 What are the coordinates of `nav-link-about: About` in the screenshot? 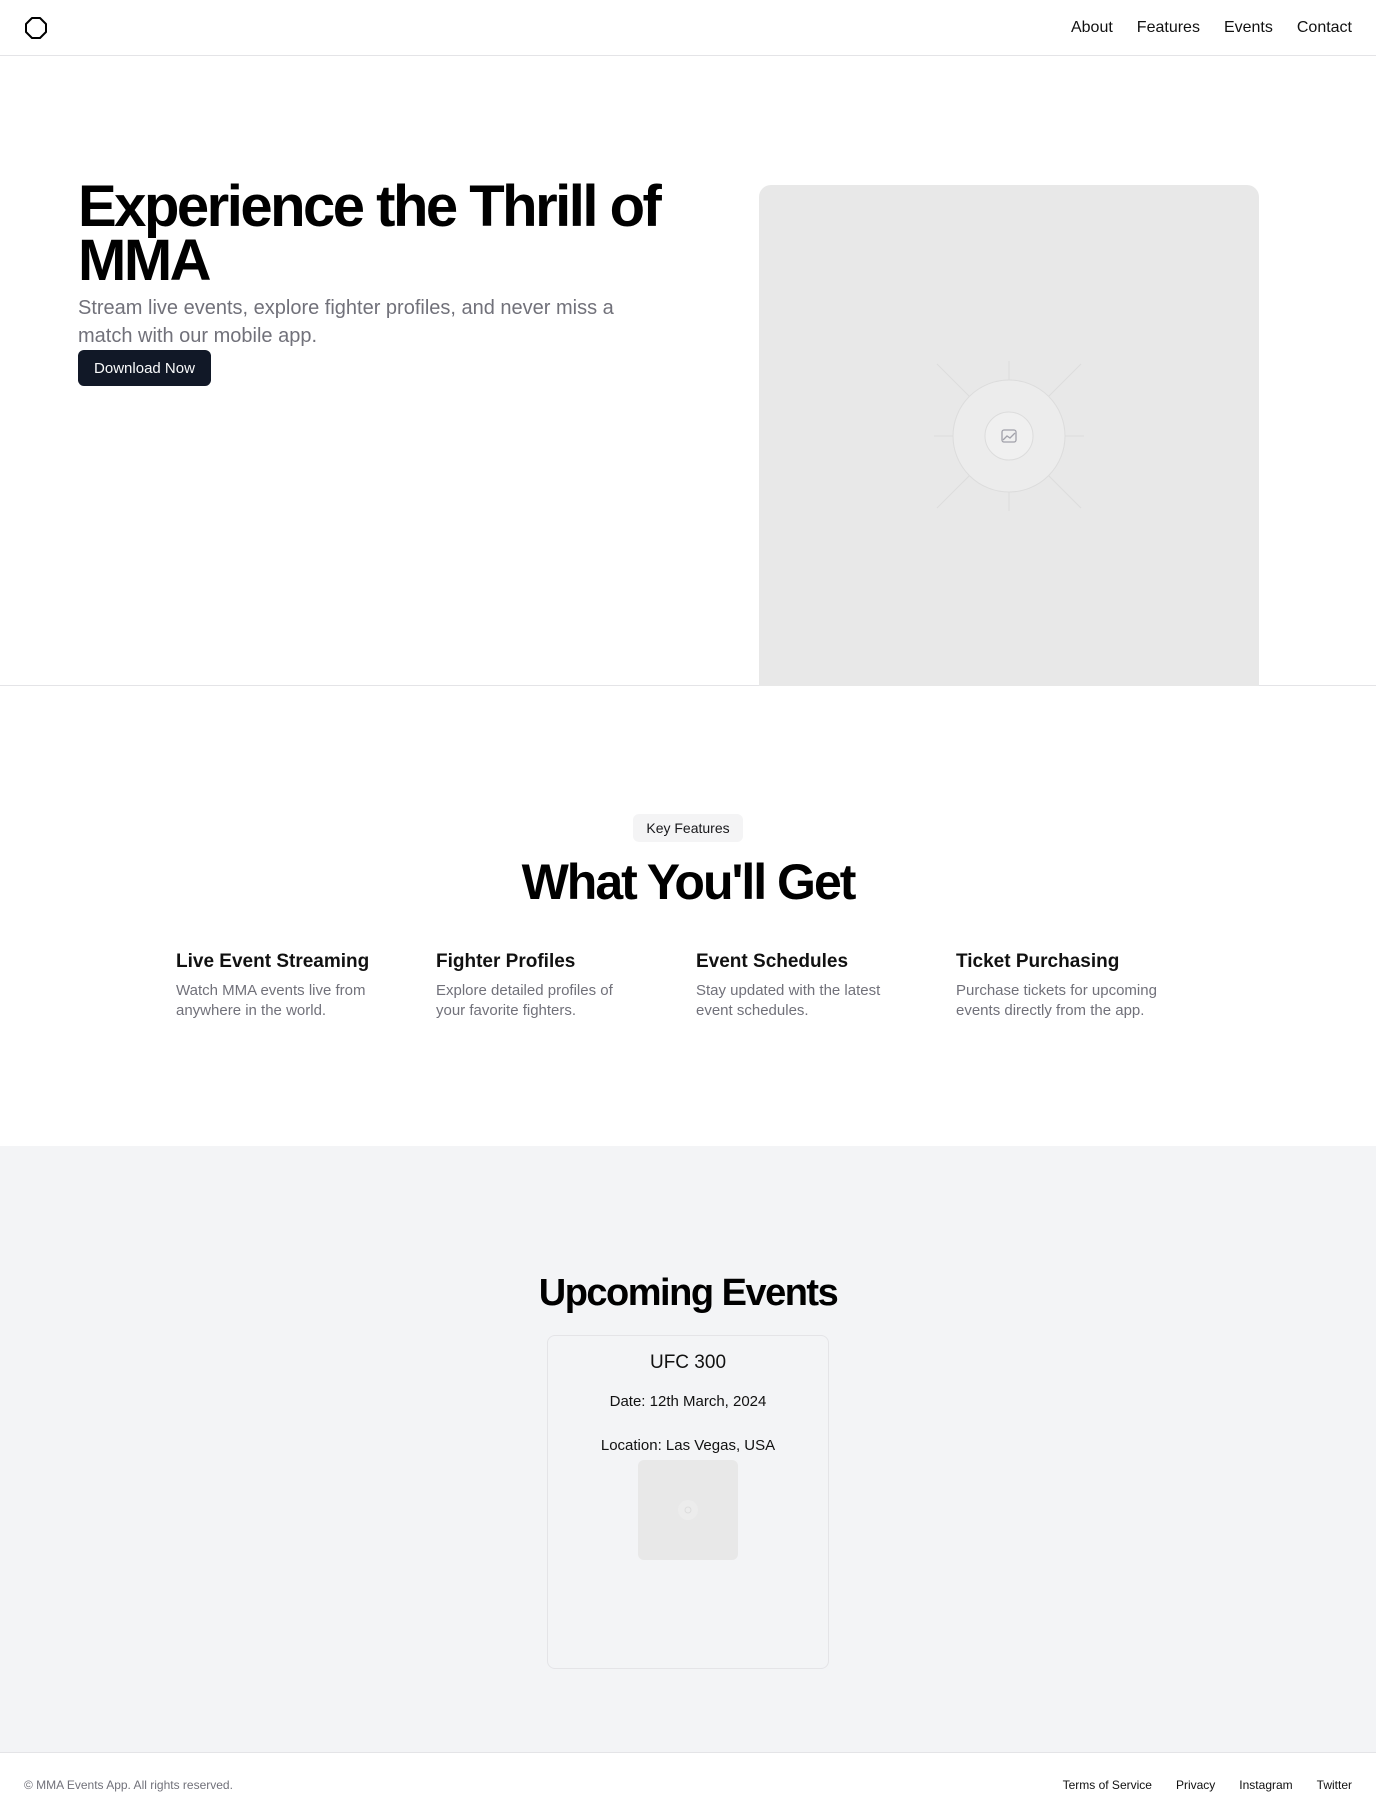 It's located at (1092, 28).